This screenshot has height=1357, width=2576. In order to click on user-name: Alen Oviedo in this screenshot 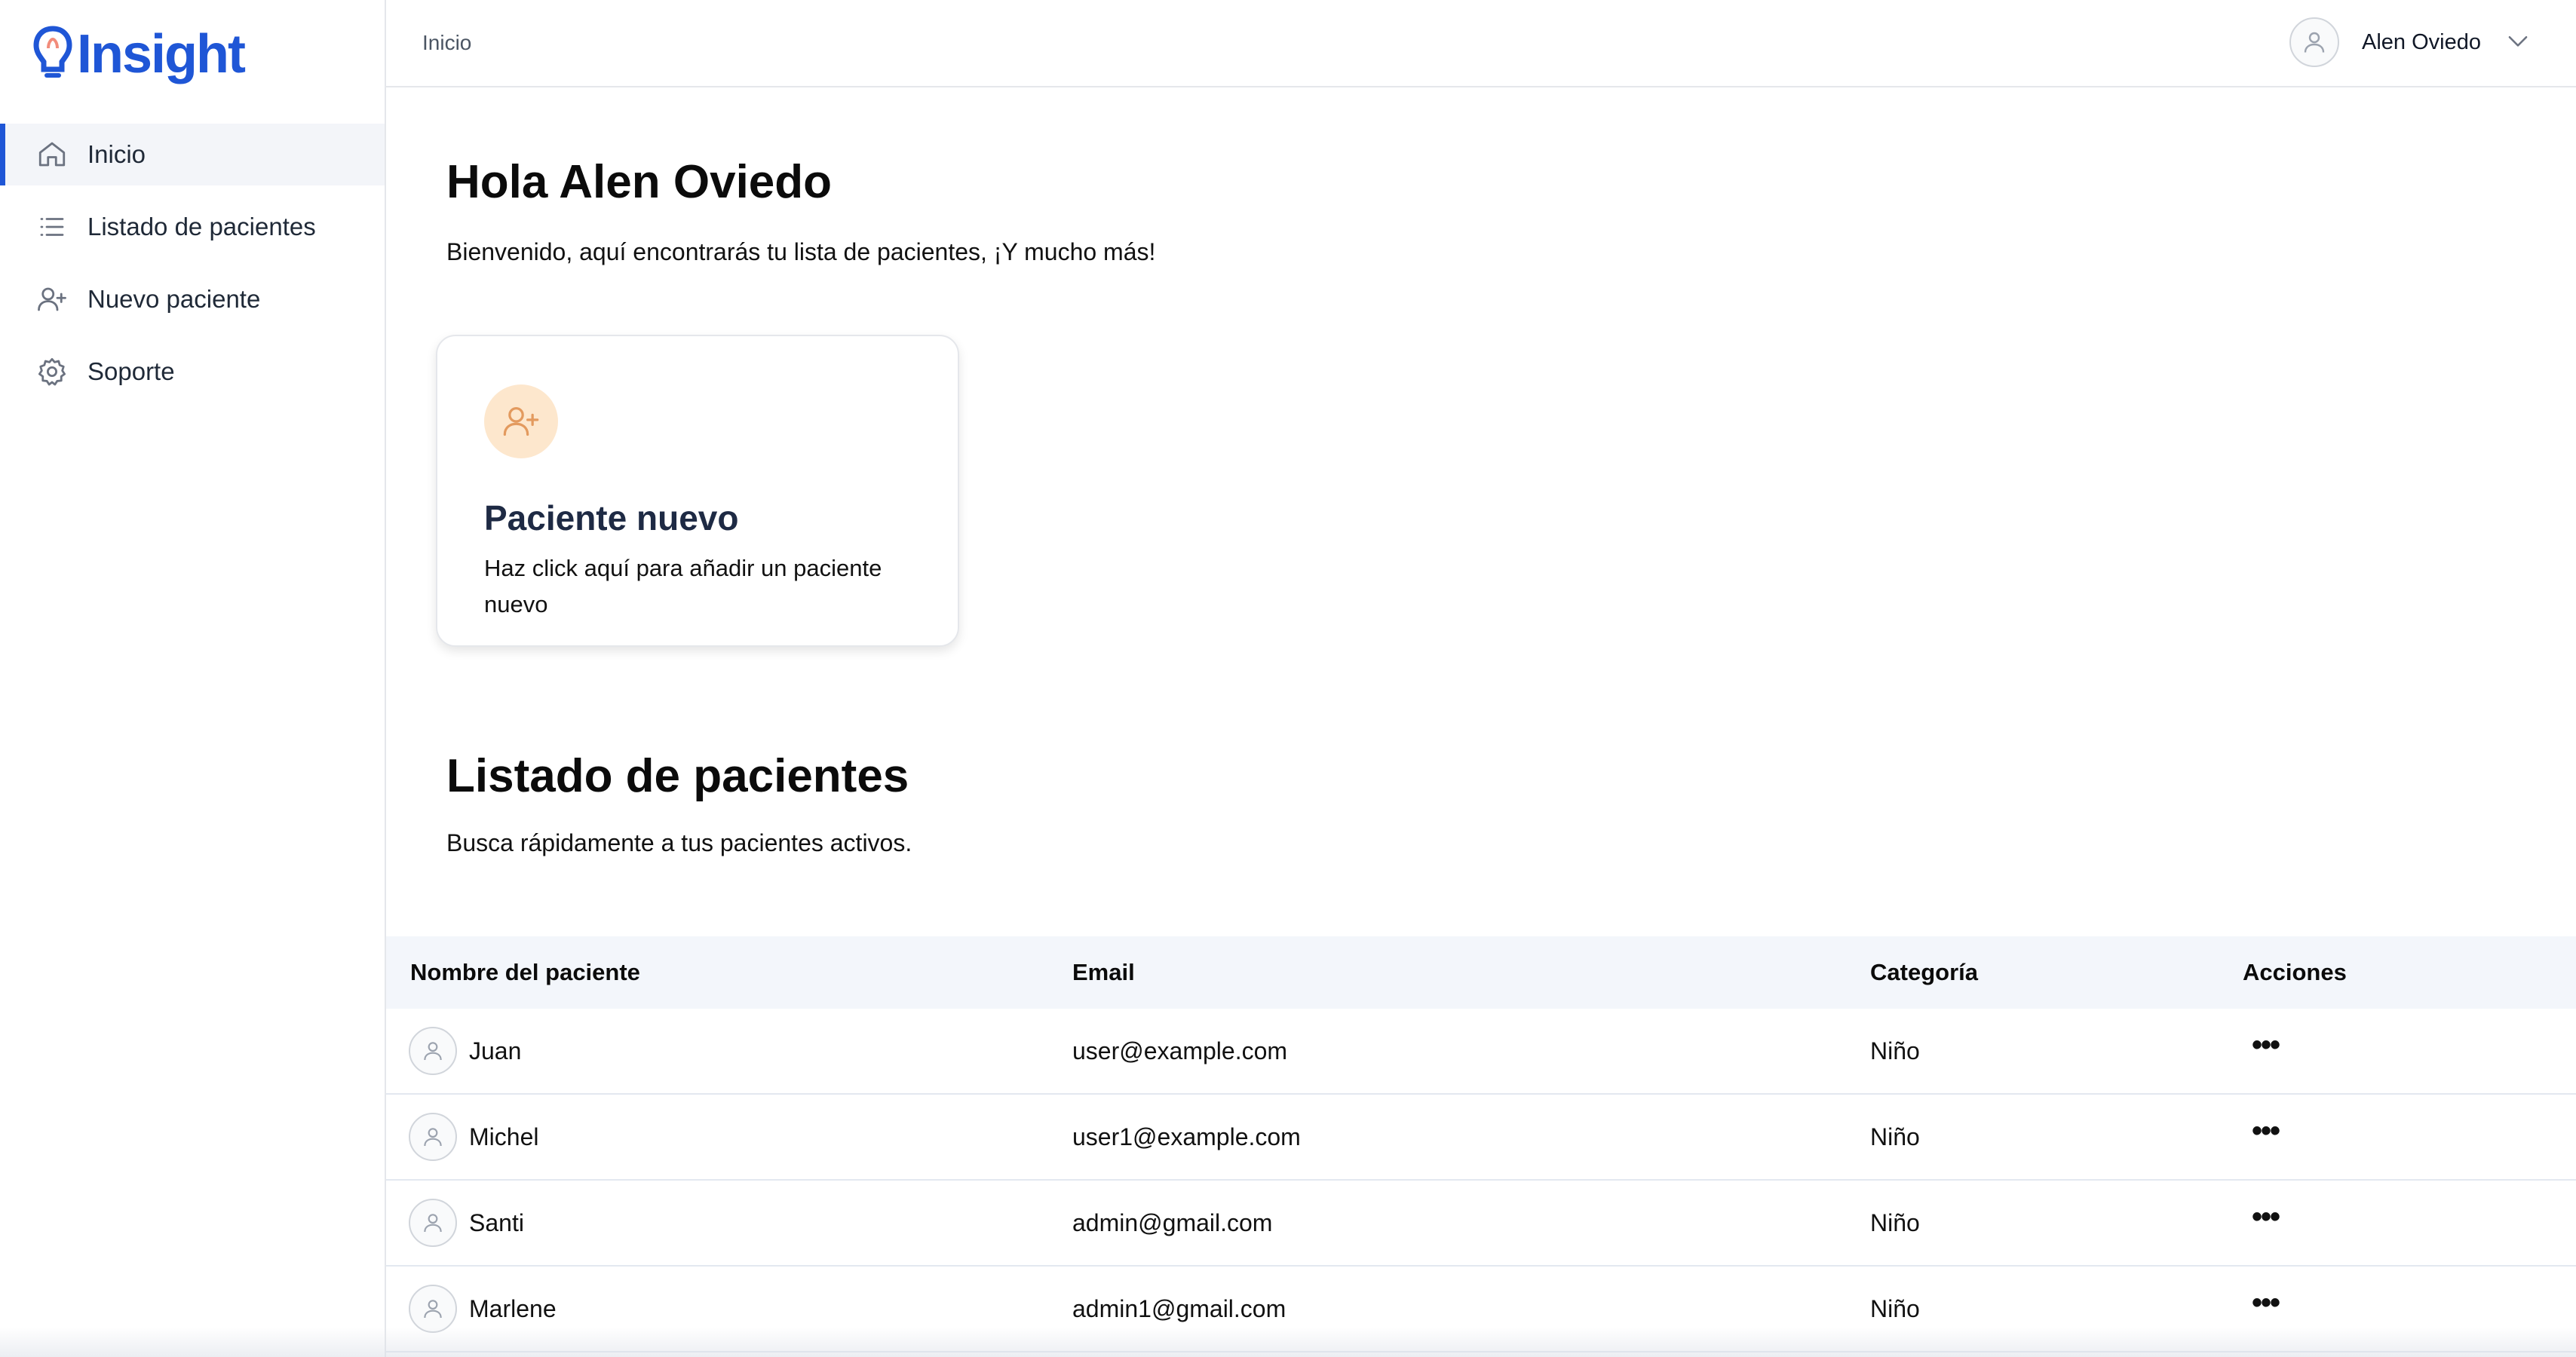, I will do `click(2421, 42)`.